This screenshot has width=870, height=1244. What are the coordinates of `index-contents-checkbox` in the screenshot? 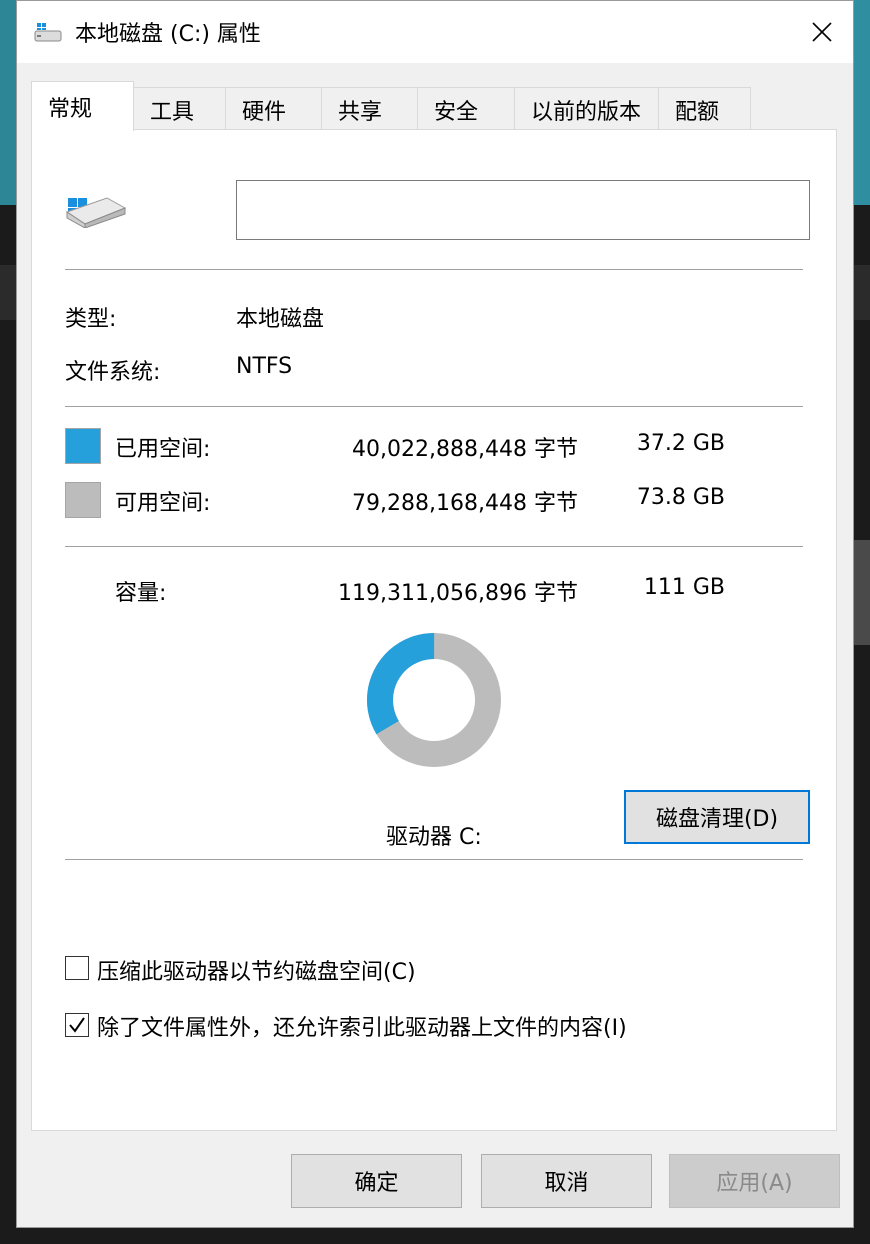 It's located at (77, 1025).